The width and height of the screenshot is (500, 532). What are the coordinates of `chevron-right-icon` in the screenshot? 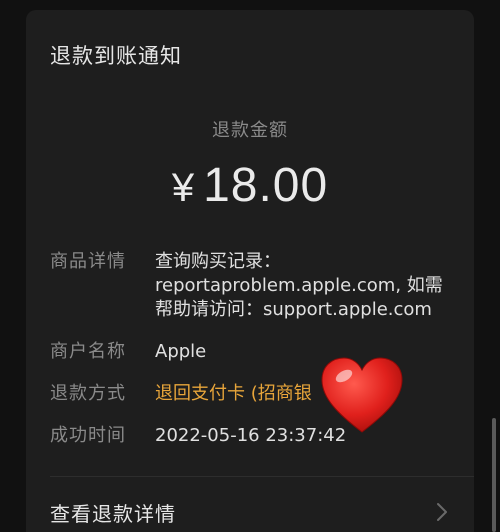 It's located at (442, 512).